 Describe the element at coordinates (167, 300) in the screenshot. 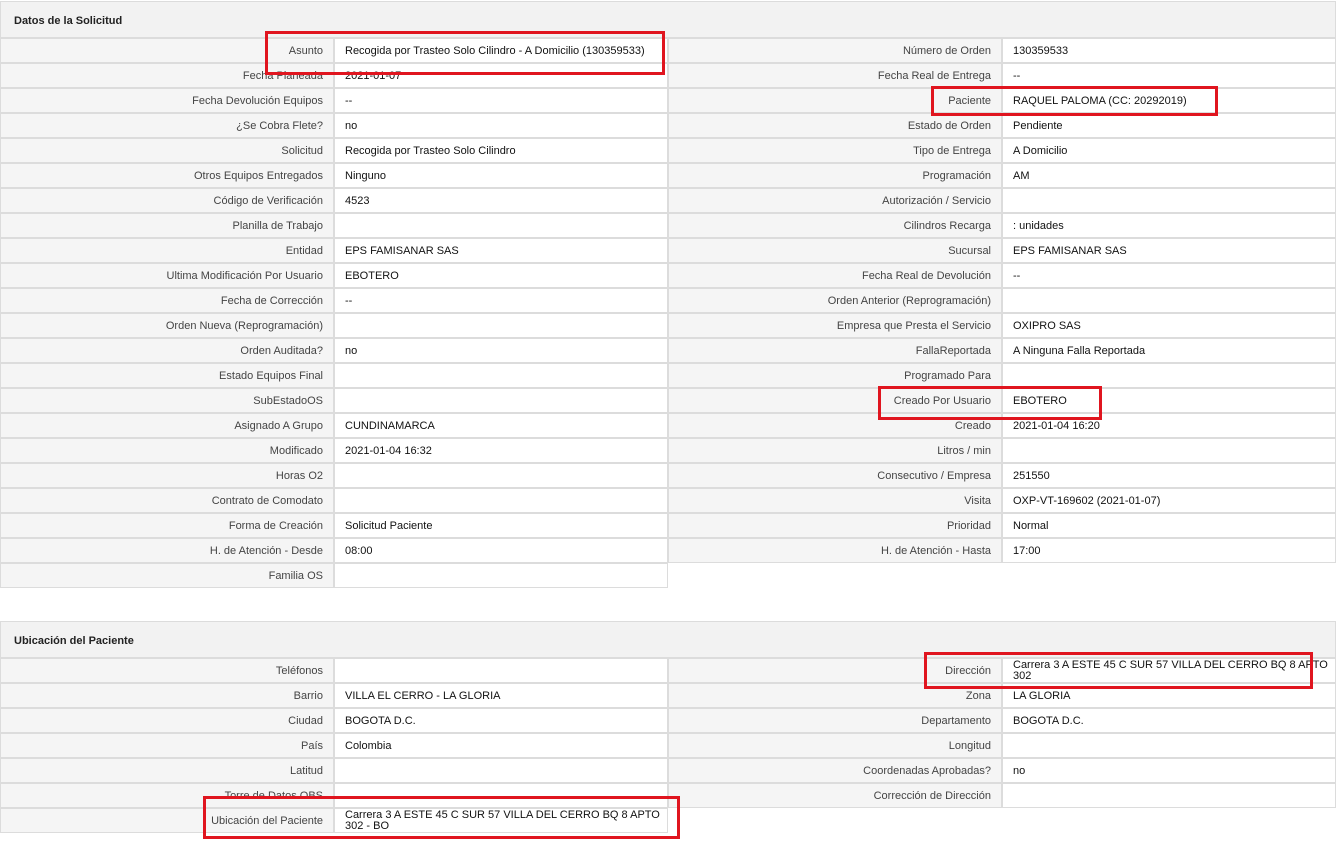

I see `fecha-de-correccion-label: Fecha de Corrección` at that location.